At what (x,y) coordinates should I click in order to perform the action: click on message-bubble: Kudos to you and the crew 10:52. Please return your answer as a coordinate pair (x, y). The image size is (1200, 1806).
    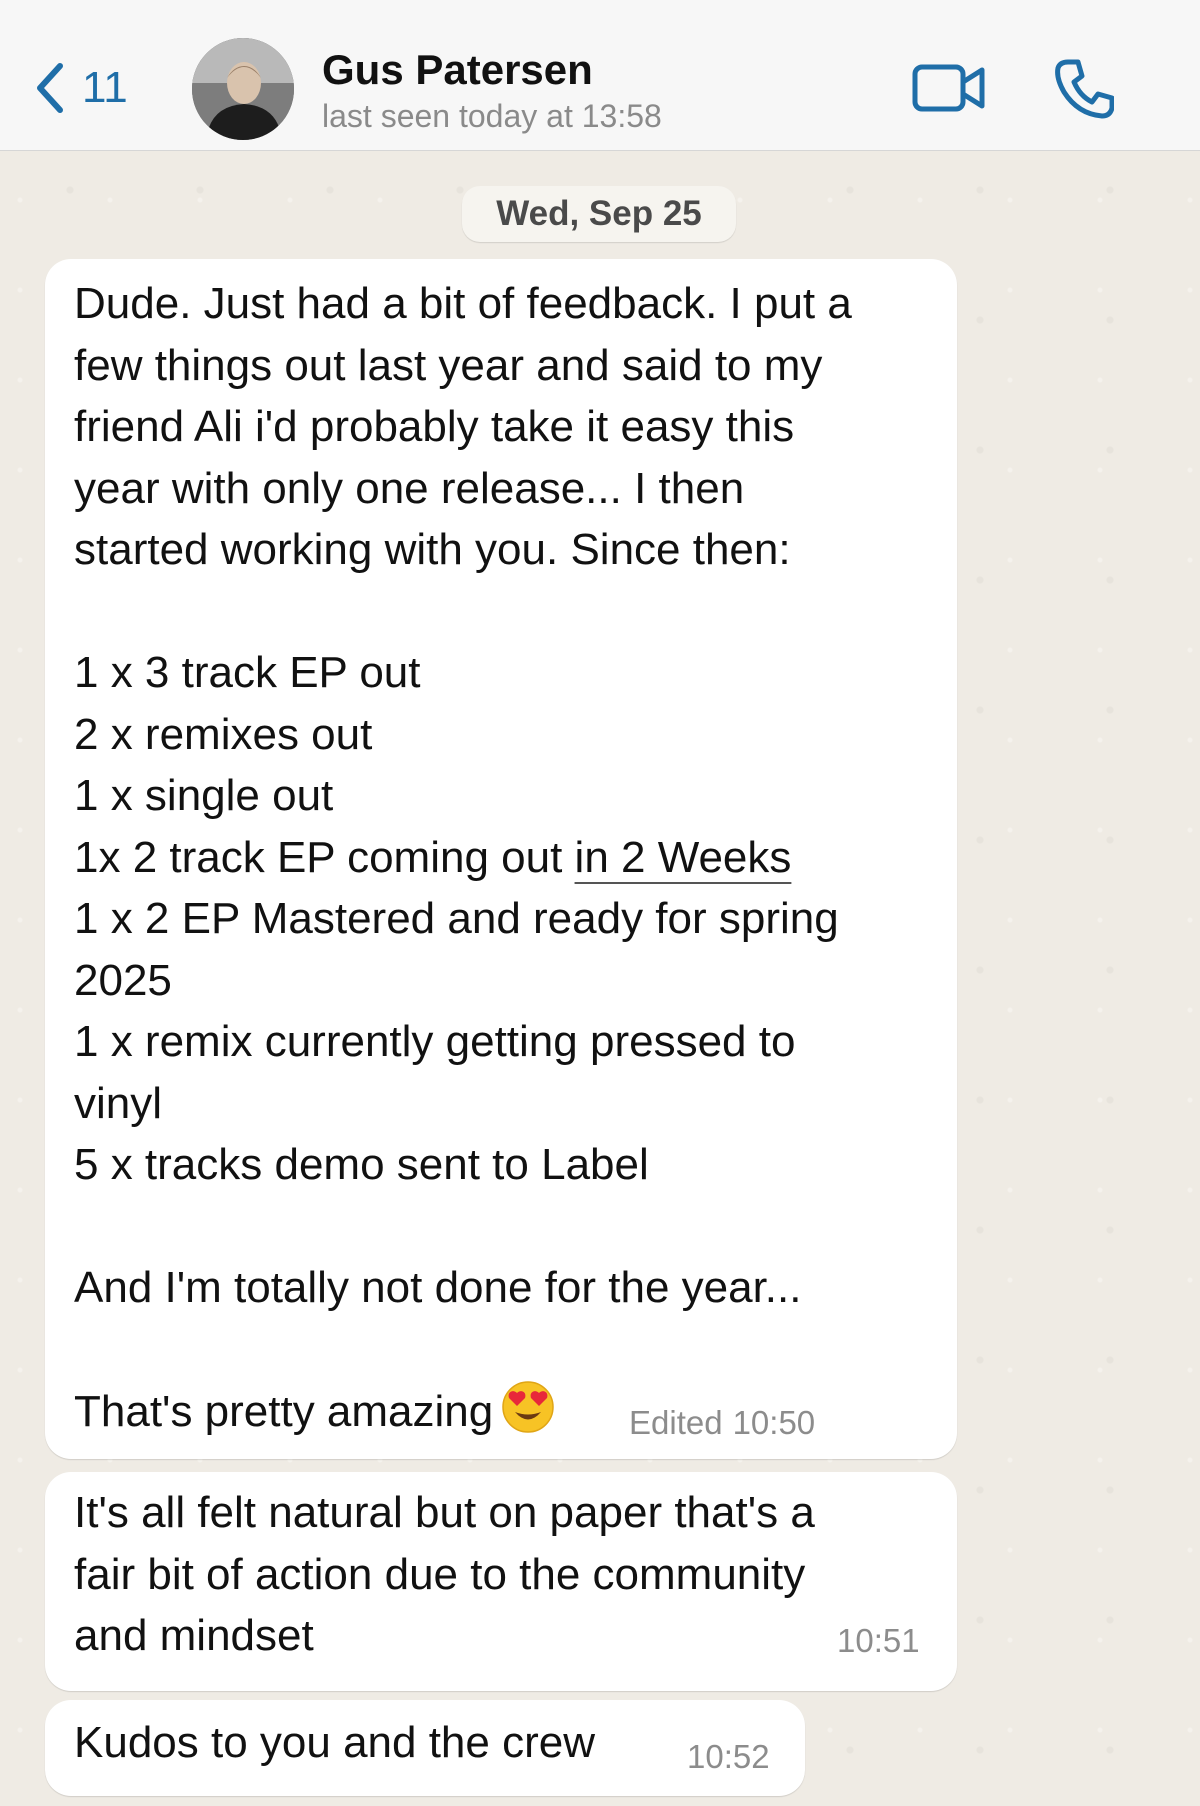
    Looking at the image, I should click on (425, 1748).